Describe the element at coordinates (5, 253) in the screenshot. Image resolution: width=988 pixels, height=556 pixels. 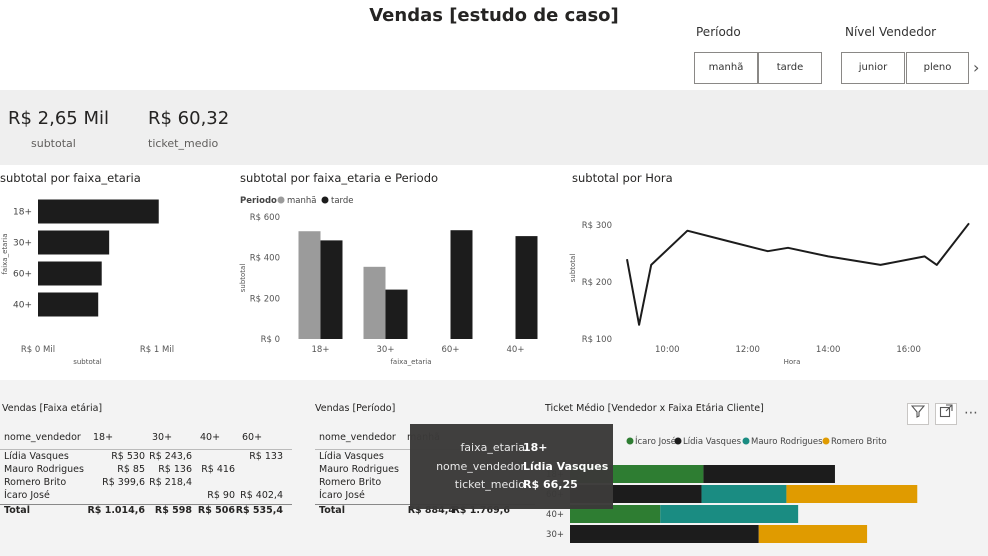
I see `y-axis-label: faixa_etaria` at that location.